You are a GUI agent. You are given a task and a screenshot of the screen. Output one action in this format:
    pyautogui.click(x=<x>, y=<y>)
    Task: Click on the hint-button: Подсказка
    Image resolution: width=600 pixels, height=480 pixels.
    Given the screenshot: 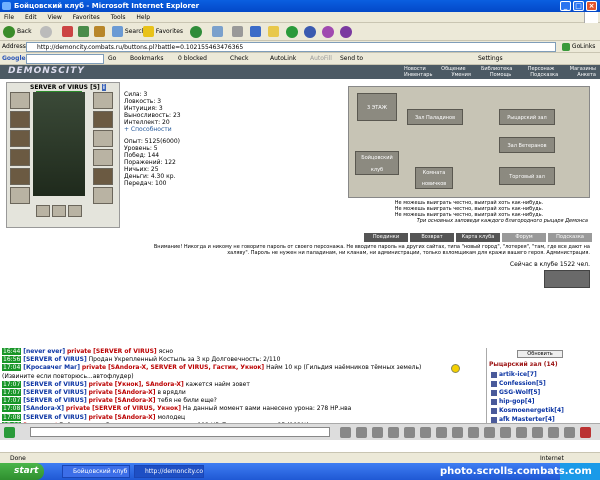 What is the action you would take?
    pyautogui.click(x=570, y=237)
    